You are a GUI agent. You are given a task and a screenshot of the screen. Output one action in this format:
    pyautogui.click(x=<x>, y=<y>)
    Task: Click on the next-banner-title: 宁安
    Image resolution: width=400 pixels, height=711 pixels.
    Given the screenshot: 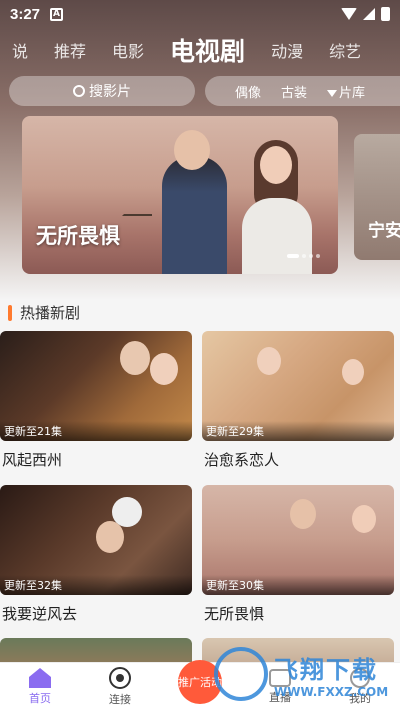 What is the action you would take?
    pyautogui.click(x=384, y=231)
    